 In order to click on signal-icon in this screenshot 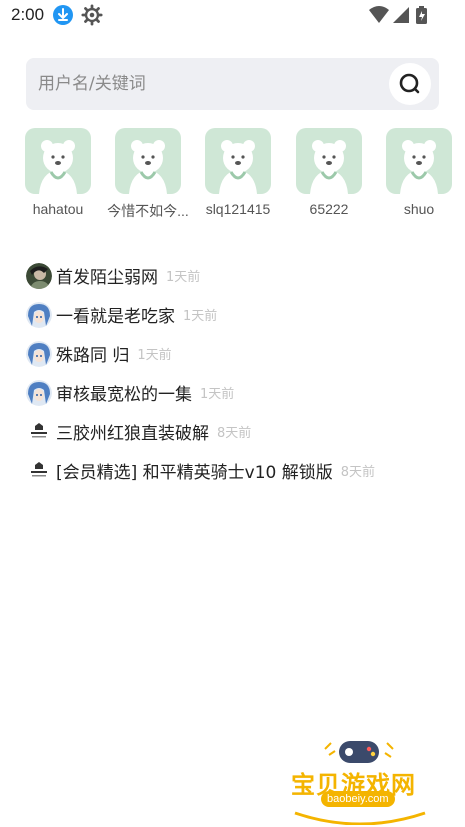, I will do `click(401, 15)`.